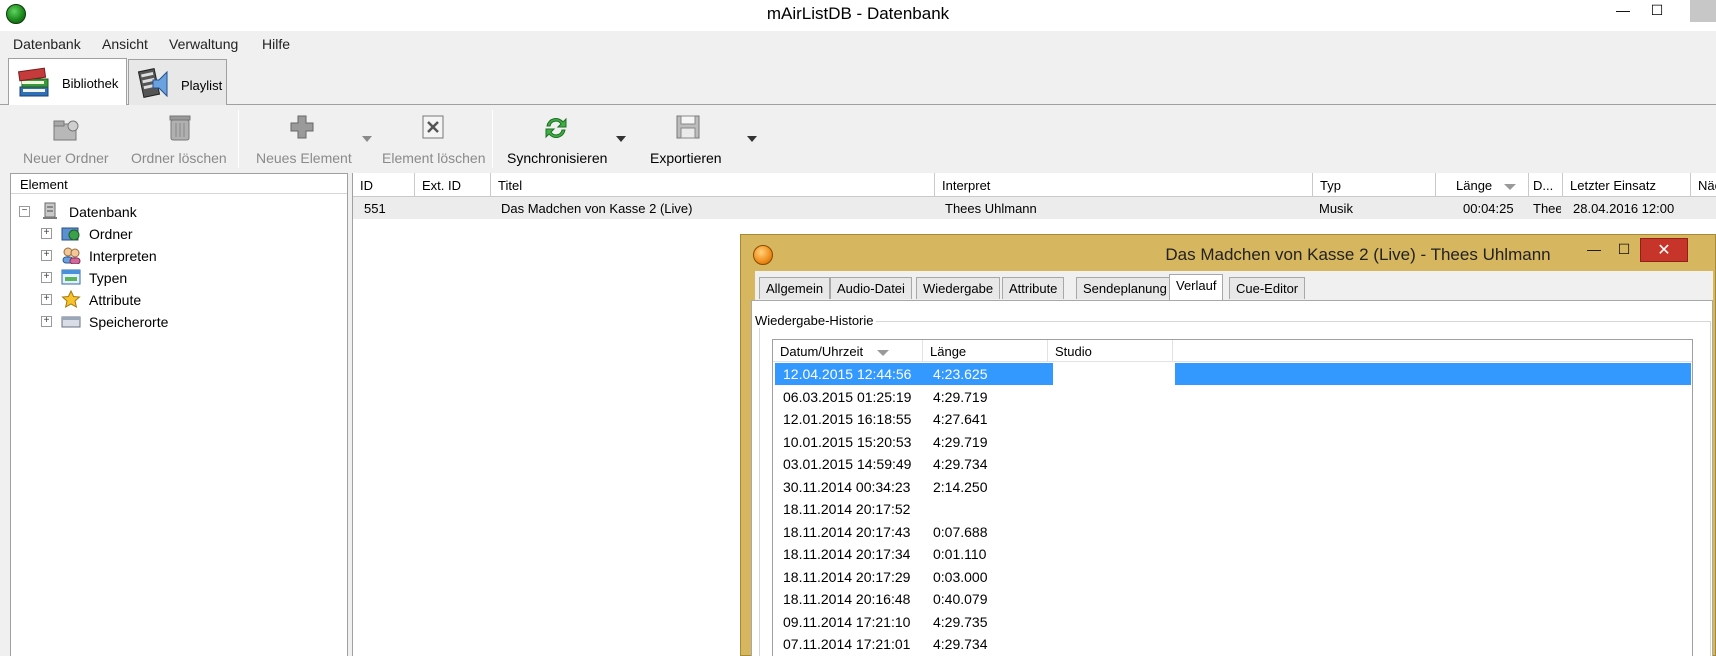 The width and height of the screenshot is (1716, 656). Describe the element at coordinates (1232, 374) in the screenshot. I see `history-row: 12.04.2015 12:44:56 4:23.625` at that location.